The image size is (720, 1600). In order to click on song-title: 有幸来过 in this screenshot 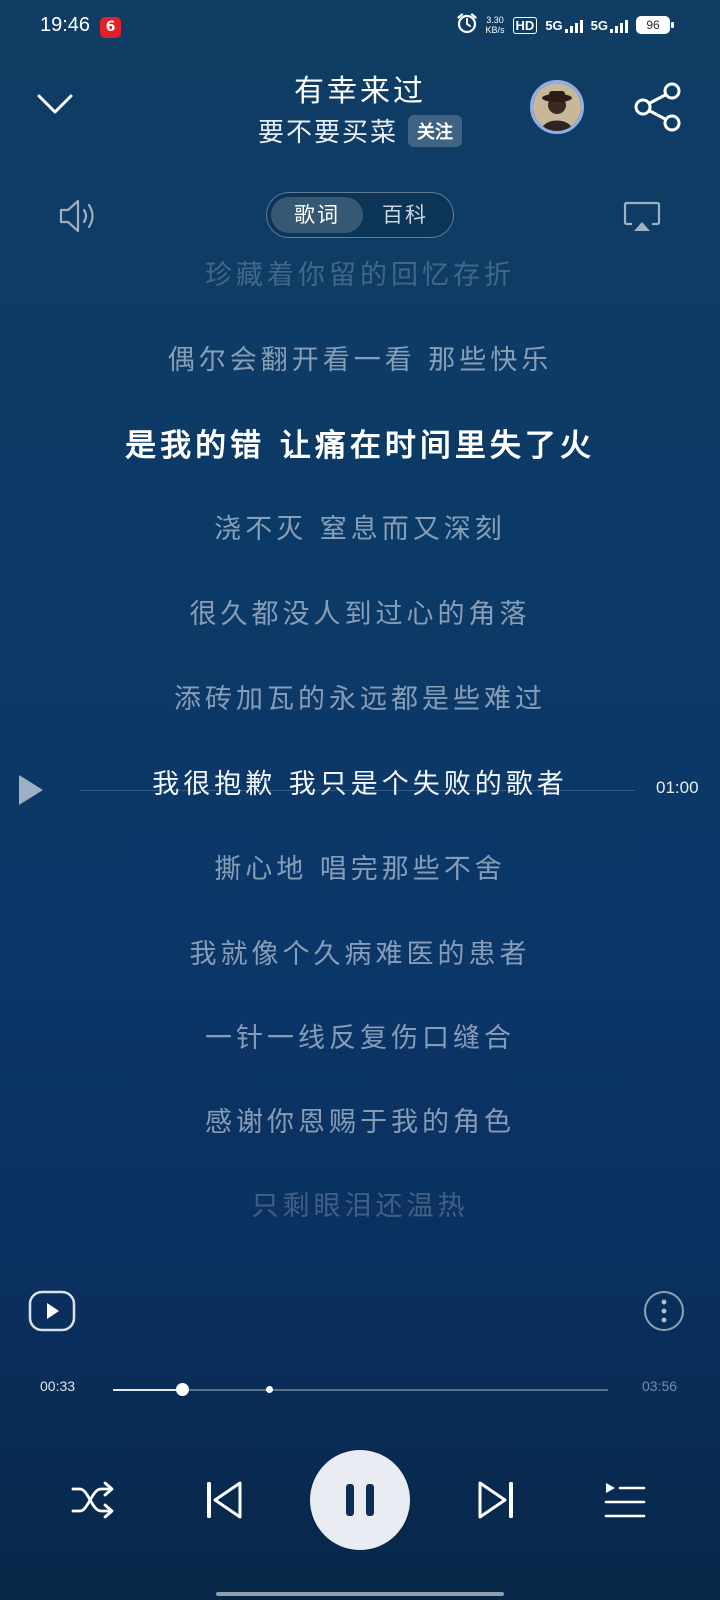, I will do `click(360, 91)`.